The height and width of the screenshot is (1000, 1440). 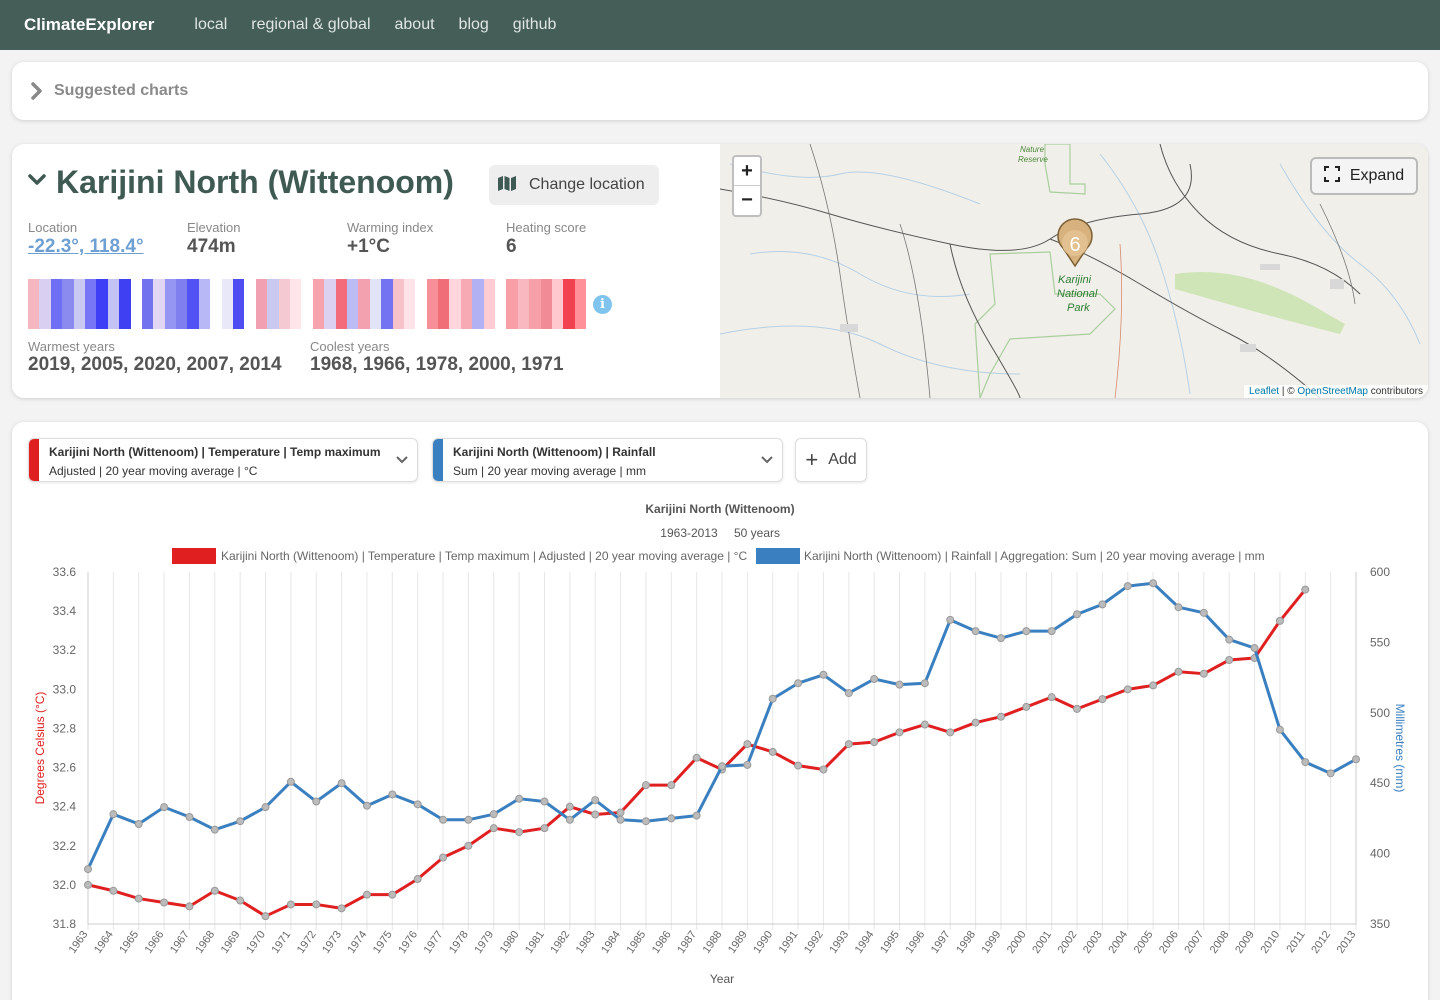 I want to click on legend-swatch-rainfall, so click(x=778, y=556).